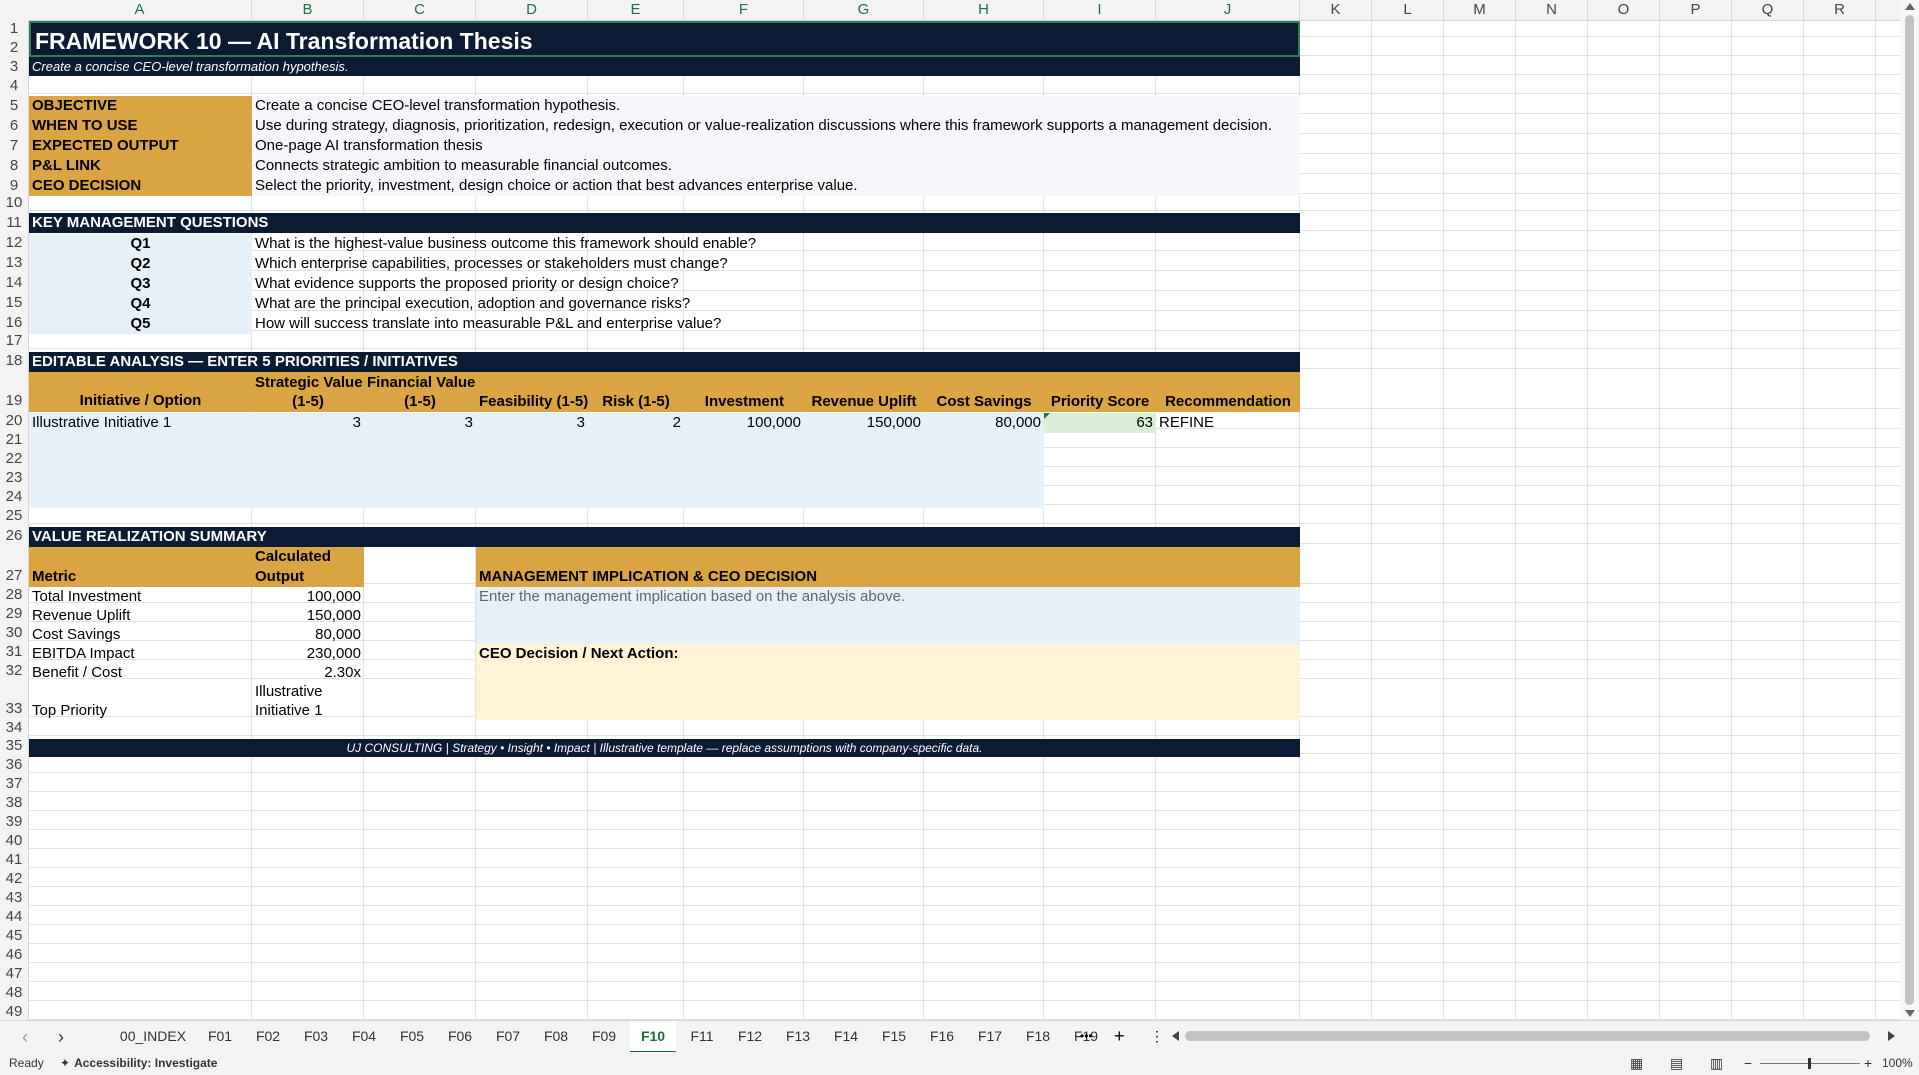 The width and height of the screenshot is (1919, 1075). Describe the element at coordinates (14, 221) in the screenshot. I see `row-header: 11` at that location.